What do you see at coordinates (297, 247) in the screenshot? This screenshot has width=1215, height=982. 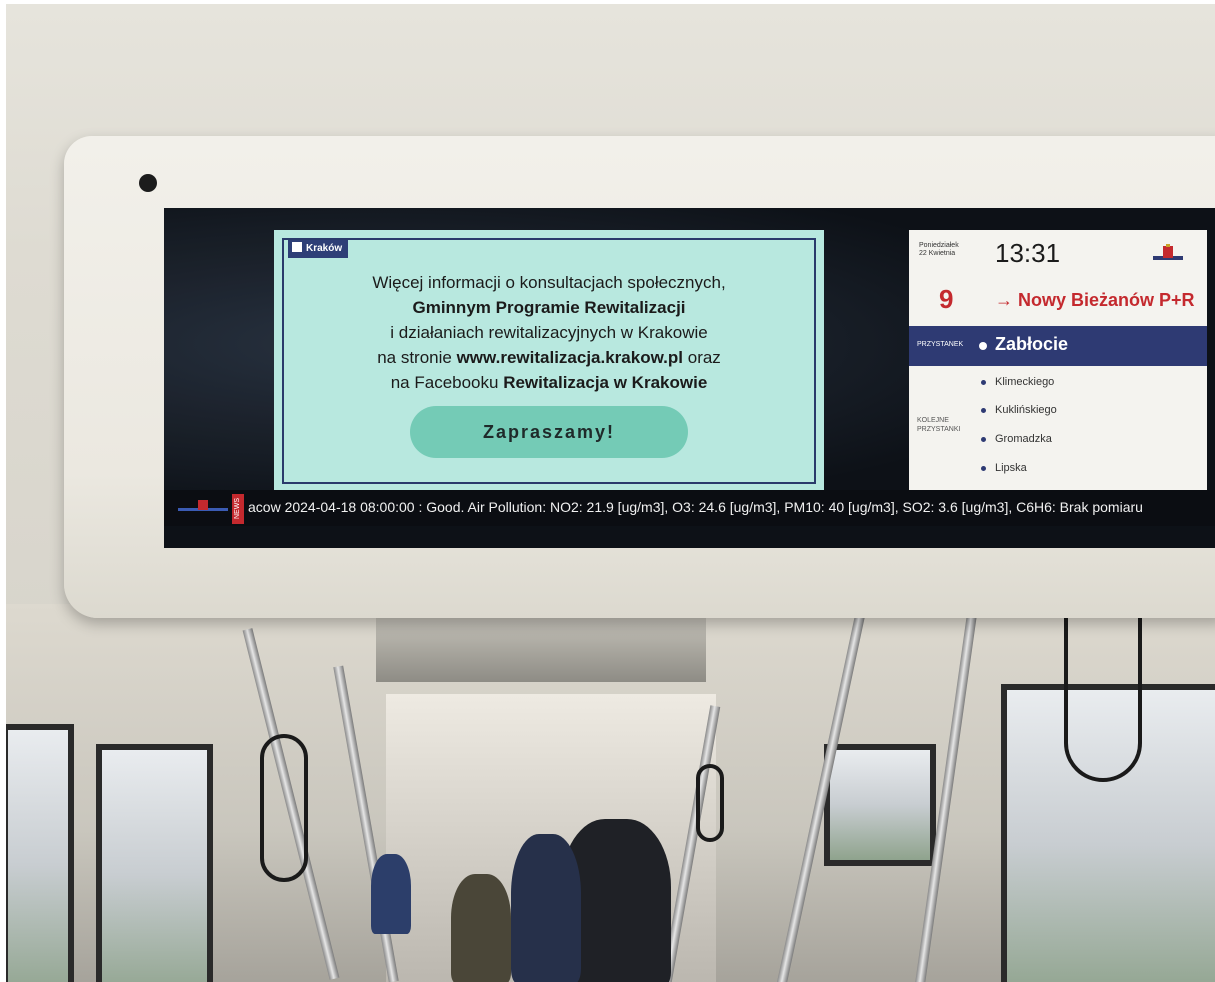 I see `krakow-logo-icon` at bounding box center [297, 247].